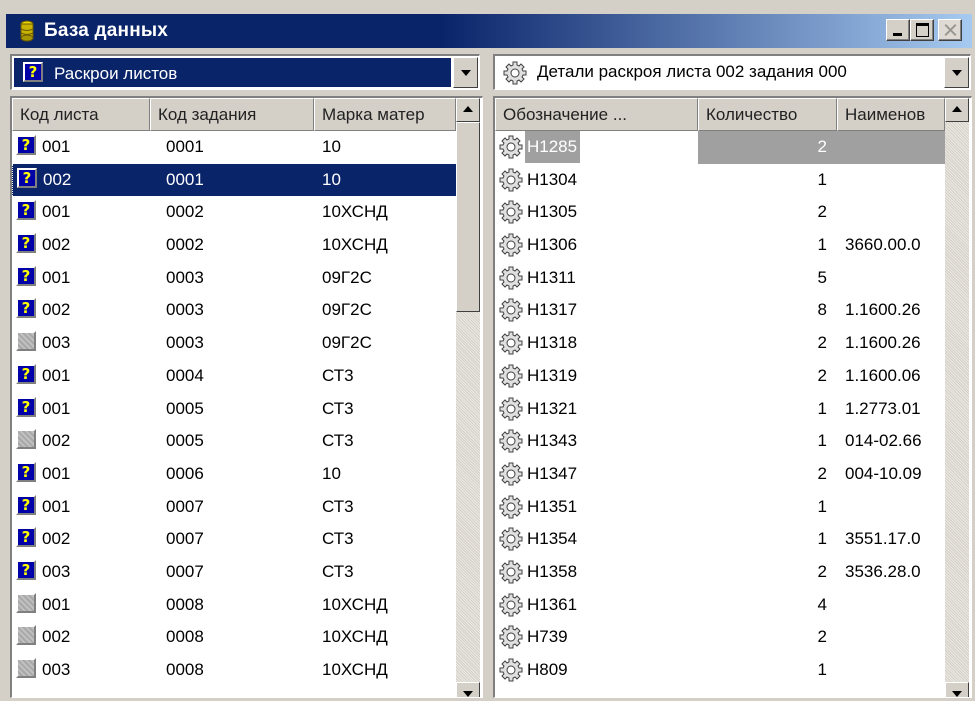 This screenshot has height=701, width=975. I want to click on table-row: ? 001 0004 СТ3, so click(234, 376).